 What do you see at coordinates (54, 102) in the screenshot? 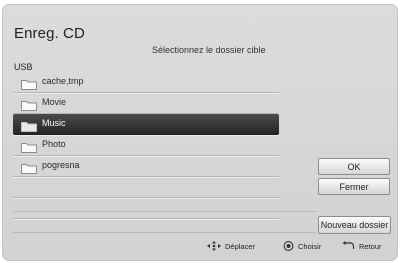
I see `folder-item-label: Movie` at bounding box center [54, 102].